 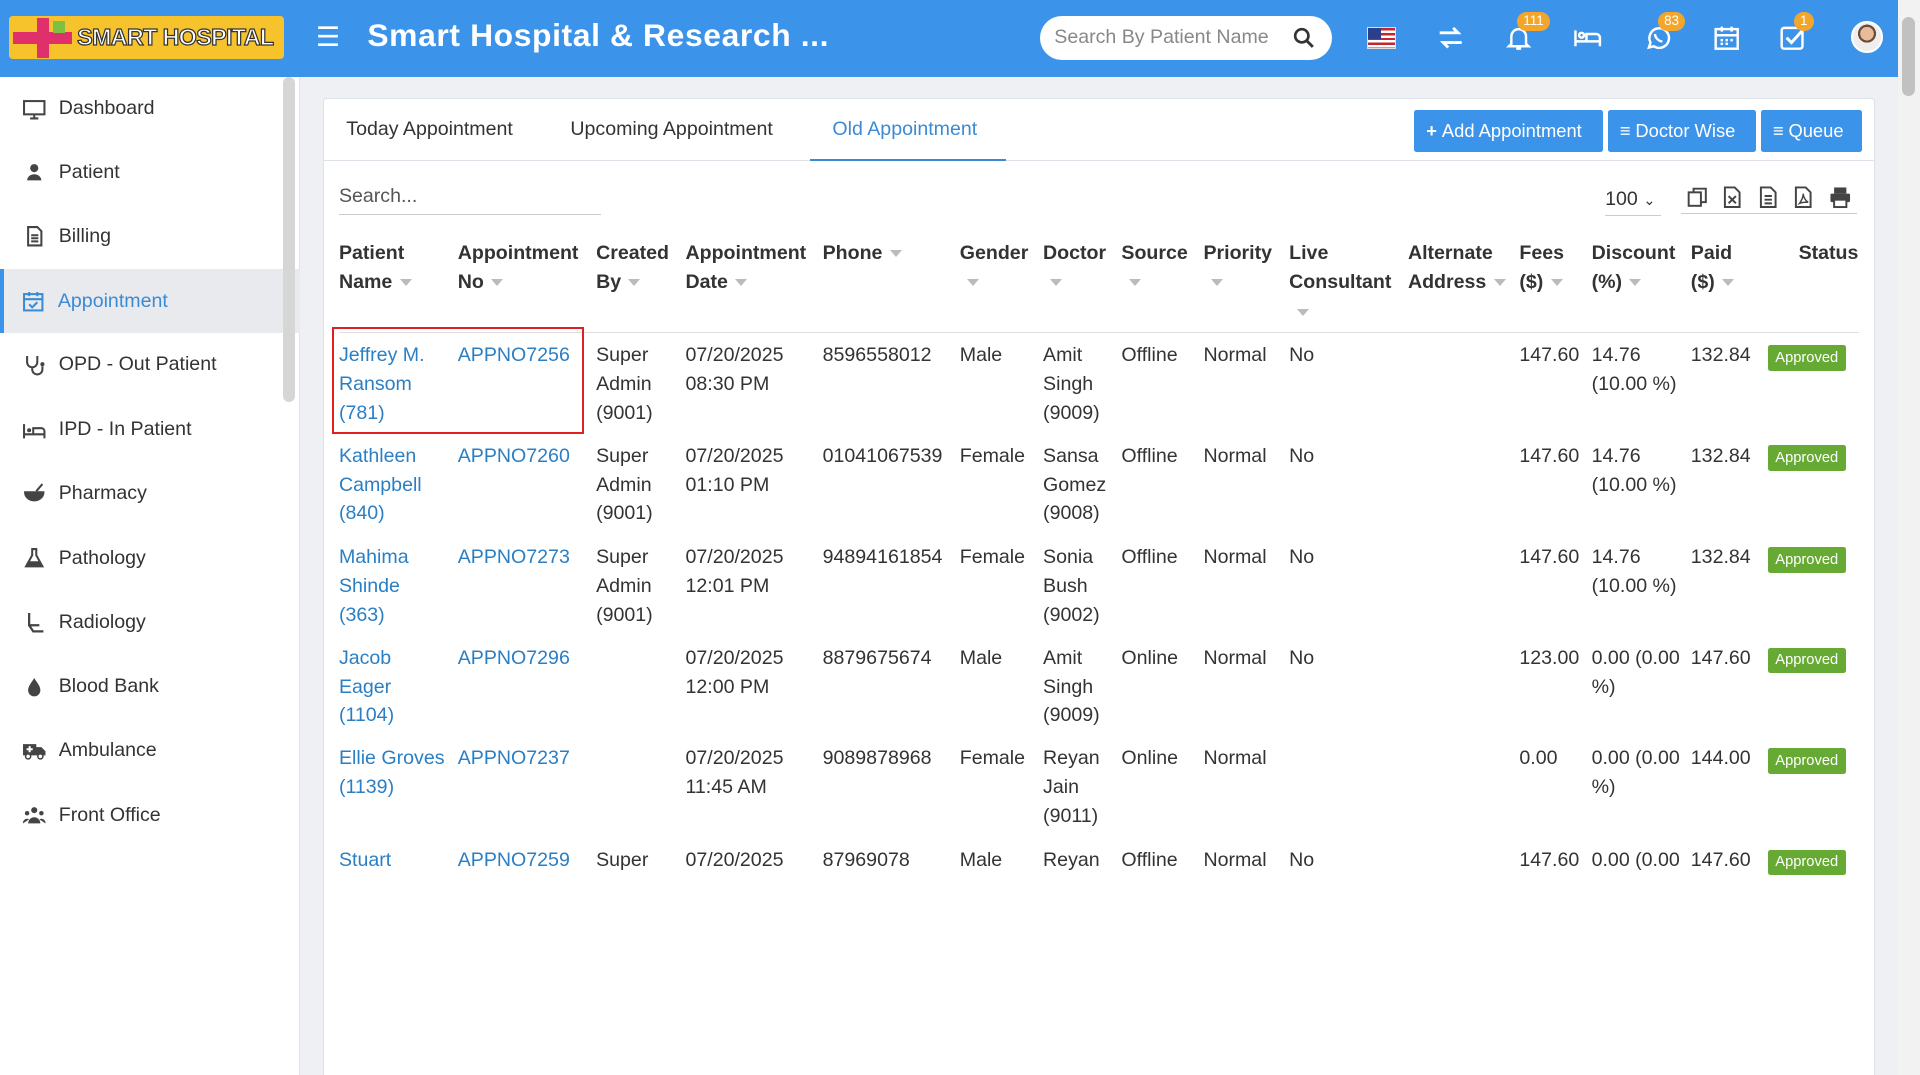 I want to click on search-icon, so click(x=1304, y=38).